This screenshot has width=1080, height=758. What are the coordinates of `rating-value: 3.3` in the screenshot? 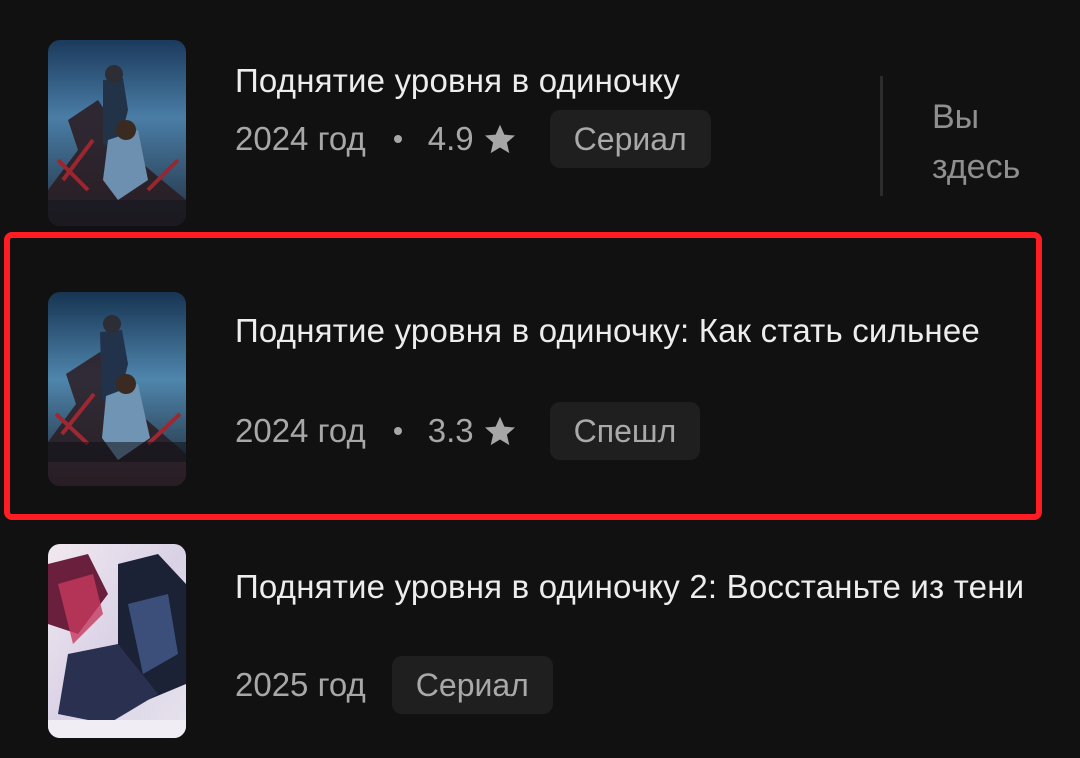 It's located at (450, 430).